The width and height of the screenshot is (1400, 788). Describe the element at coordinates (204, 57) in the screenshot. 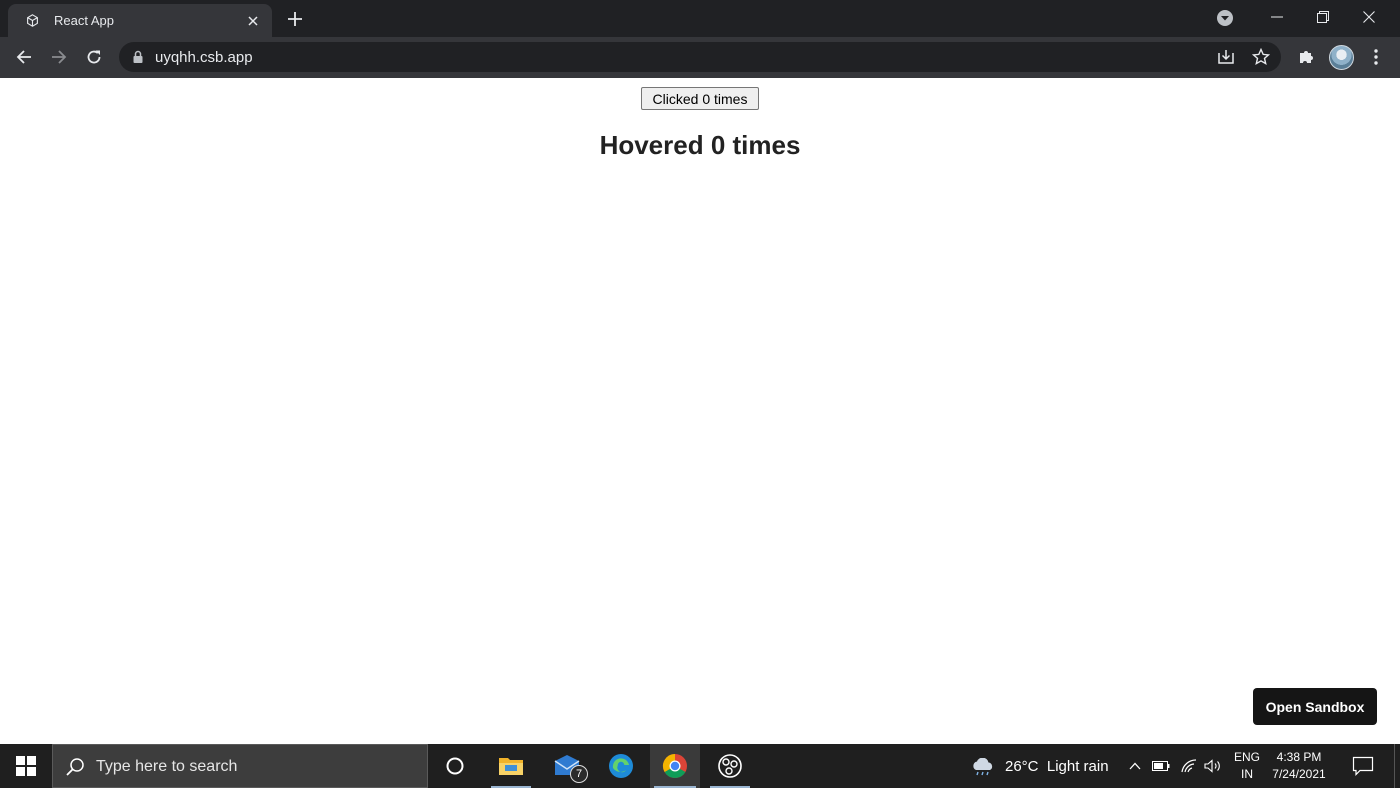

I see `url-text: uyqhh.csb.app` at that location.